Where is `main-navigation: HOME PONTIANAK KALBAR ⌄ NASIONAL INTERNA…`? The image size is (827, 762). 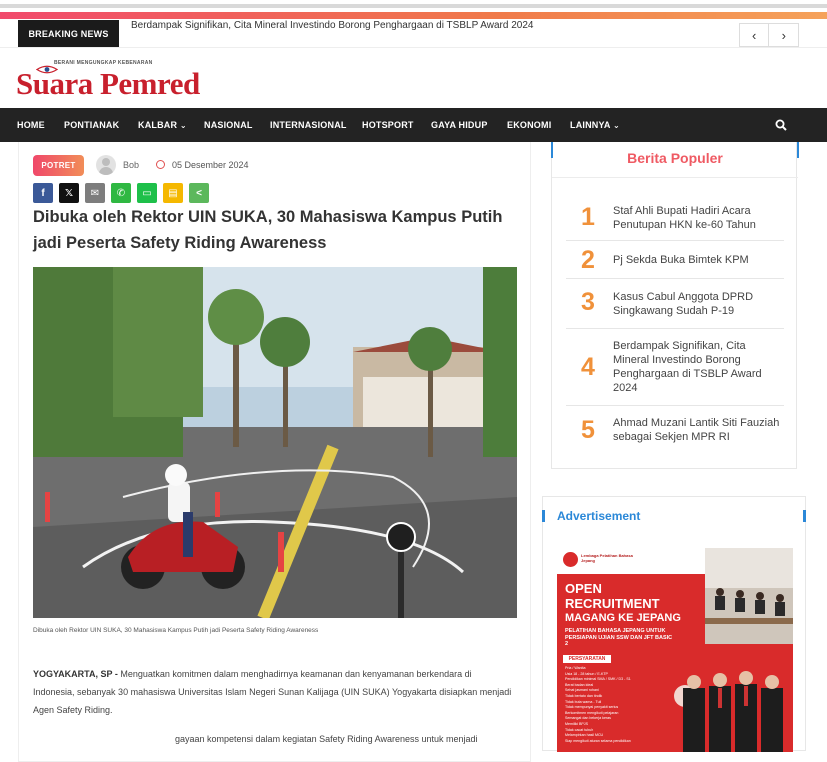
main-navigation: HOME PONTIANAK KALBAR ⌄ NASIONAL INTERNA… is located at coordinates (413, 125).